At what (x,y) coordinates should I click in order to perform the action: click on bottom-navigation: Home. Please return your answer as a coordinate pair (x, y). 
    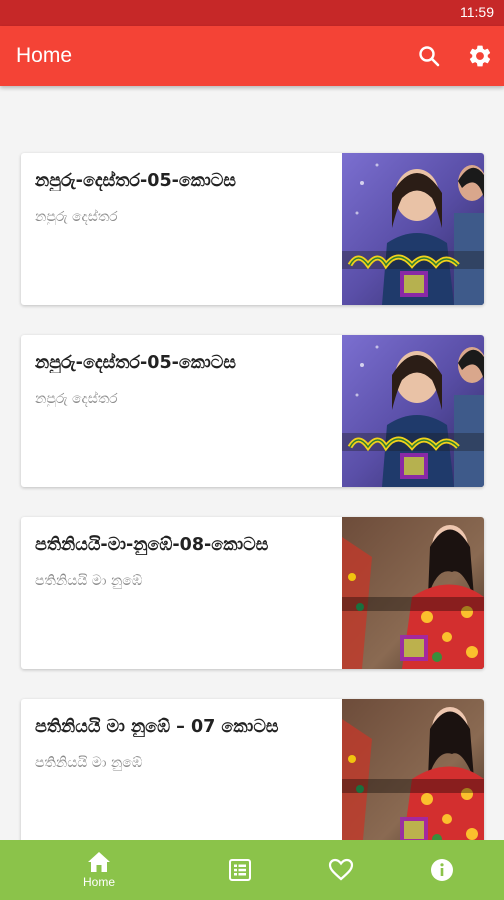
    Looking at the image, I should click on (252, 870).